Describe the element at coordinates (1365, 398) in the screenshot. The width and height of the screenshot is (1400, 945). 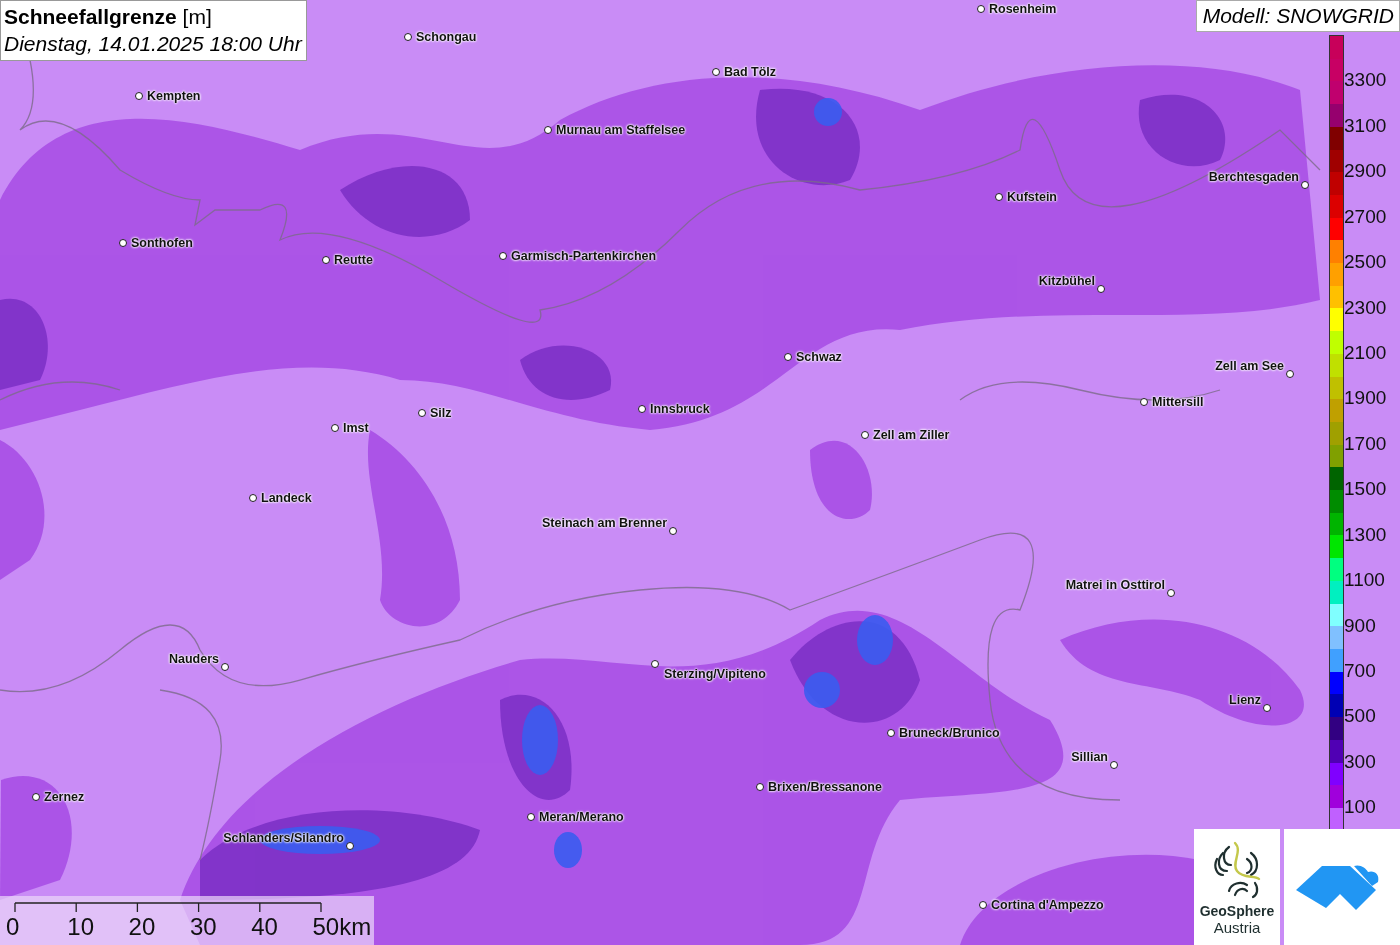
I see `legend-label: 1900` at that location.